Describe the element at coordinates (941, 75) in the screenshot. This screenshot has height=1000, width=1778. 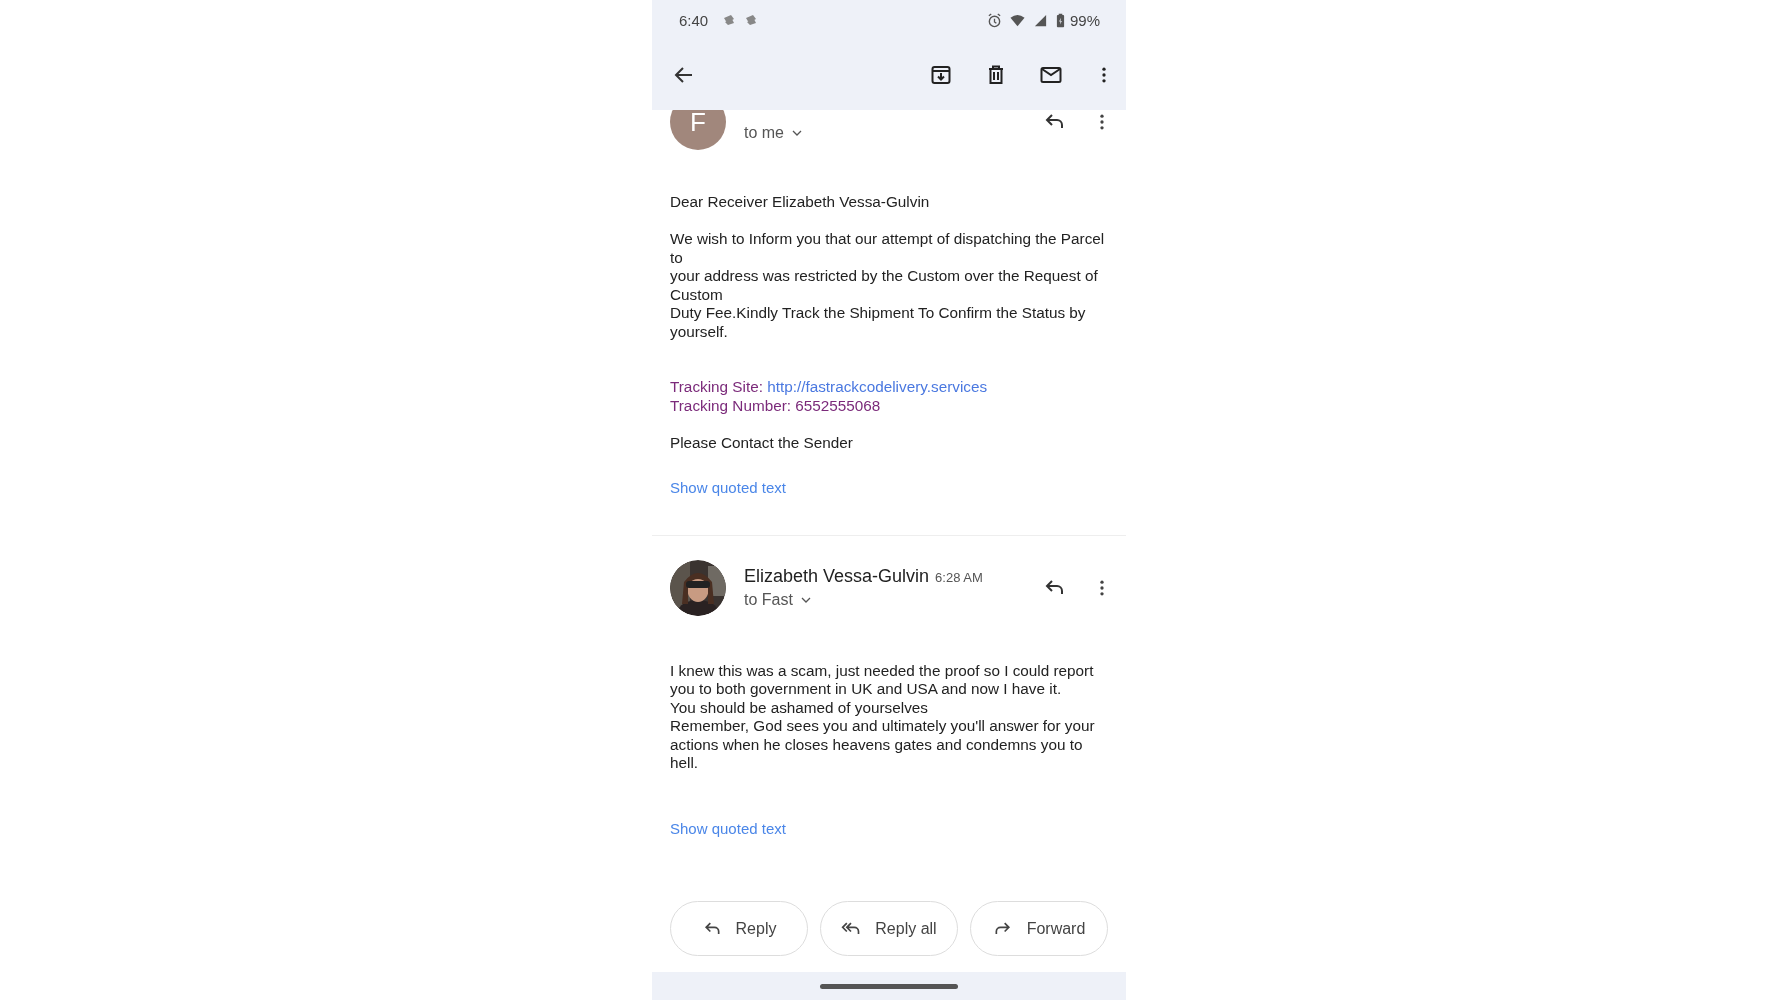
I see `archive-icon` at that location.